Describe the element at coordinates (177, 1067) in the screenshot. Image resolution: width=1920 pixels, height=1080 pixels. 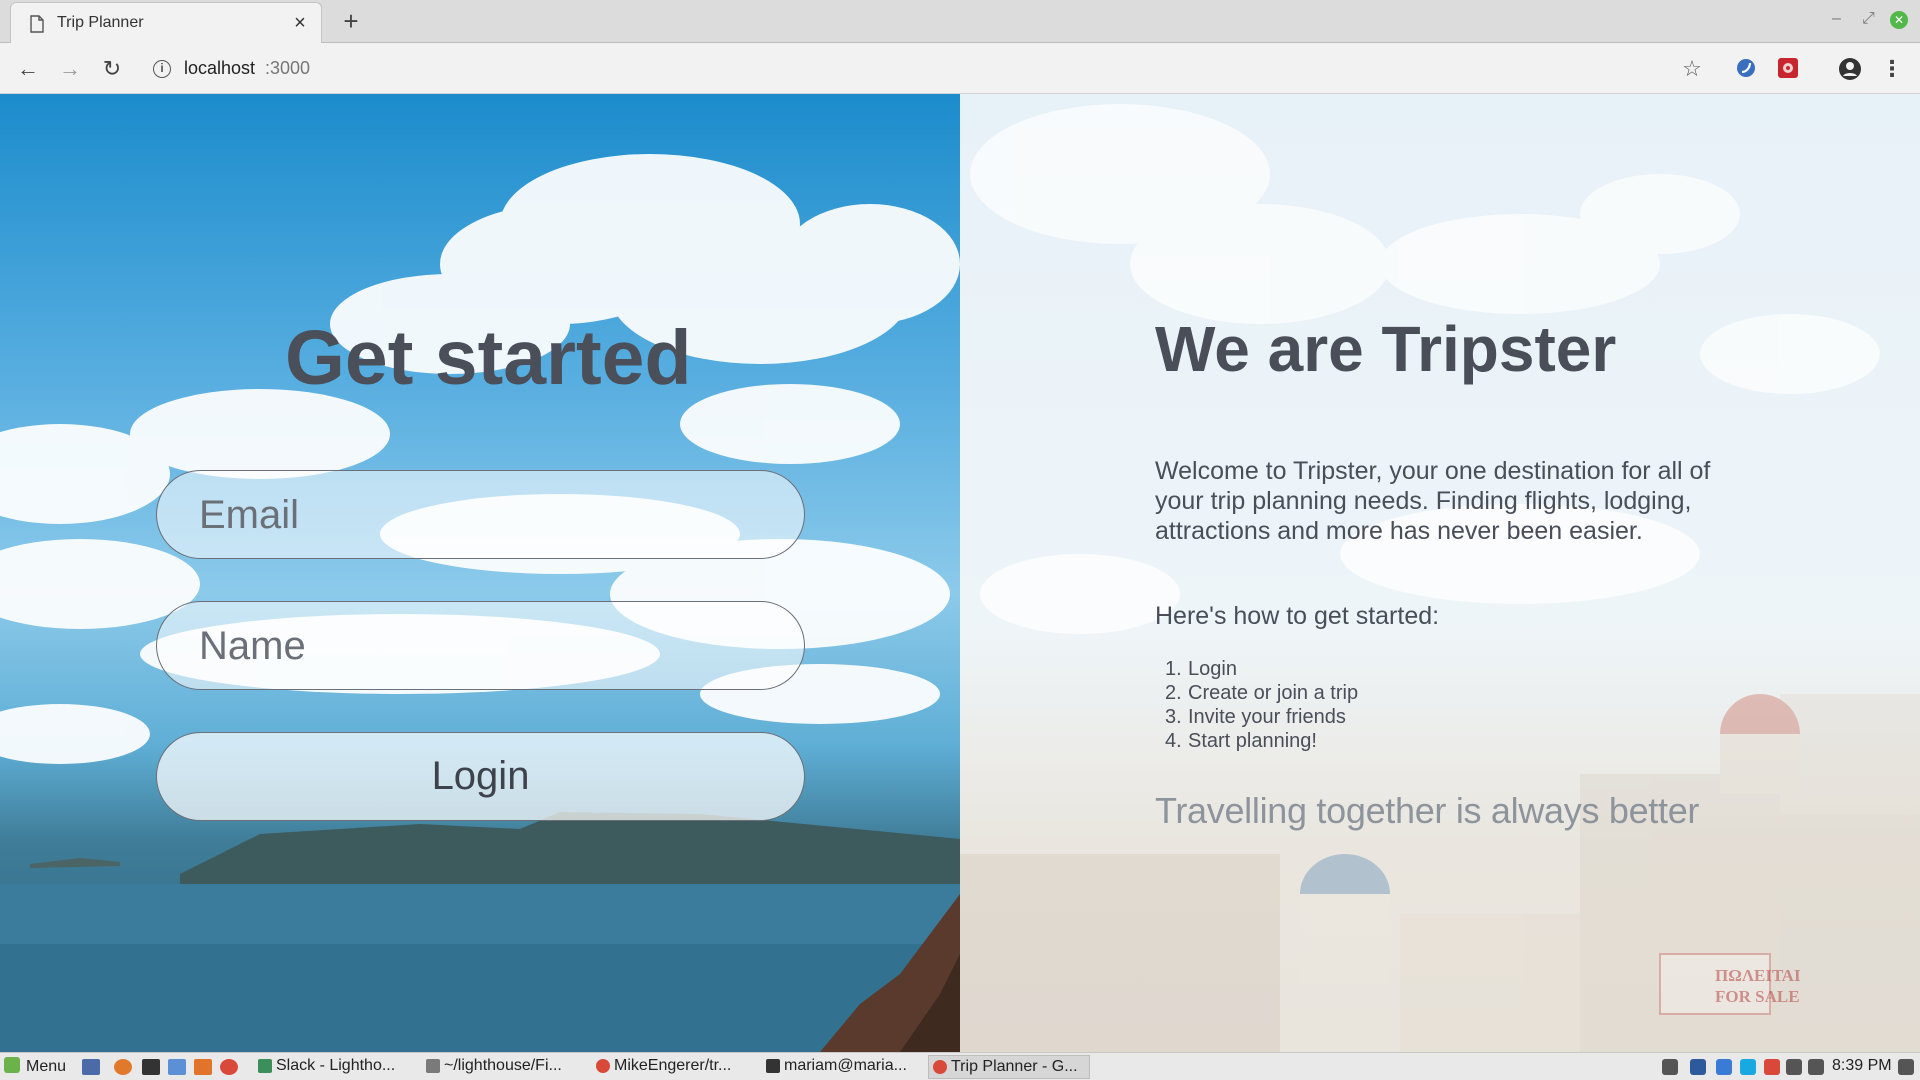
I see `files-icon` at that location.